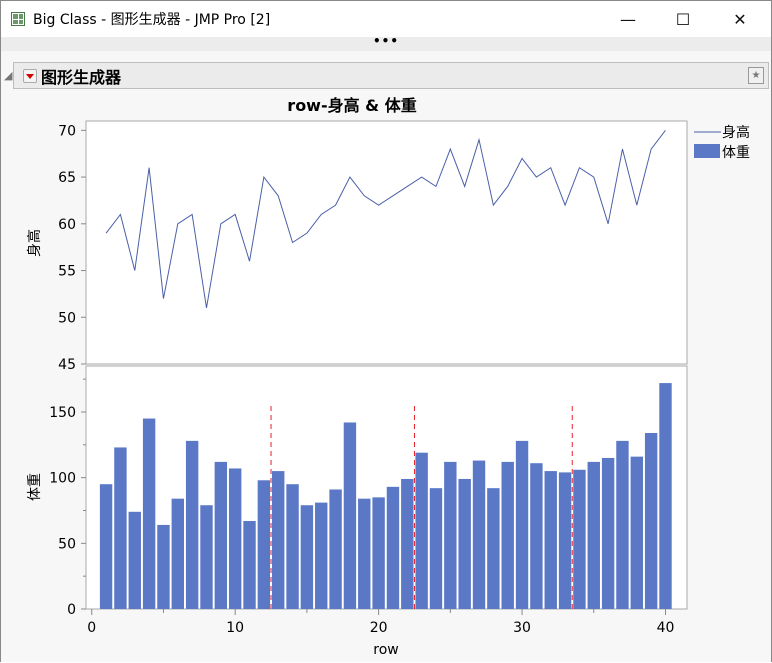  I want to click on x-tick-label: 20, so click(379, 628).